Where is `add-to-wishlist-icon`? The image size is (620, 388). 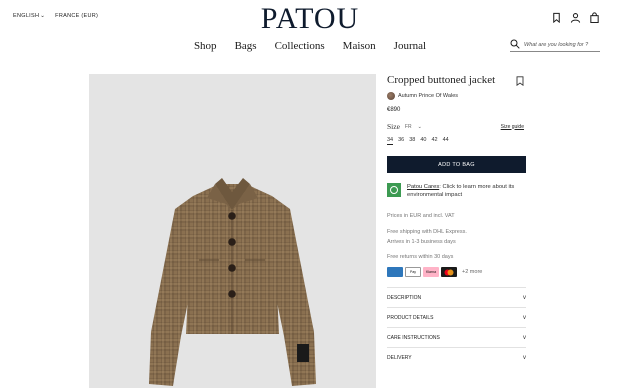
add-to-wishlist-icon is located at coordinates (520, 81).